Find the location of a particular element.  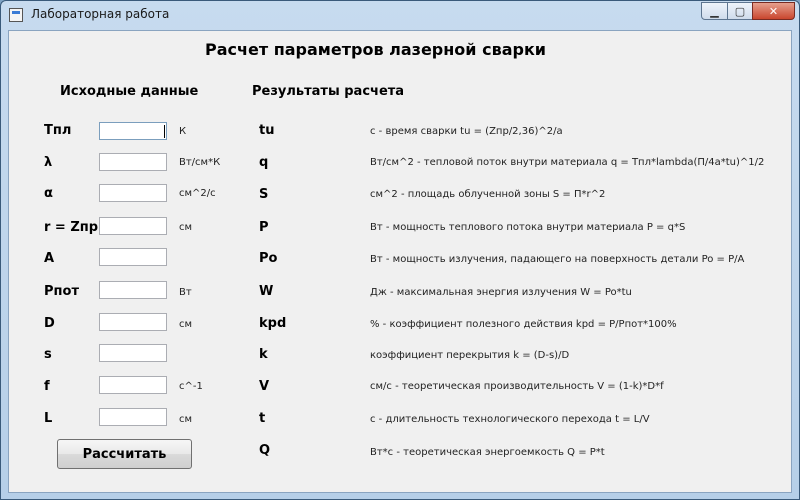

tpl-input is located at coordinates (133, 131).